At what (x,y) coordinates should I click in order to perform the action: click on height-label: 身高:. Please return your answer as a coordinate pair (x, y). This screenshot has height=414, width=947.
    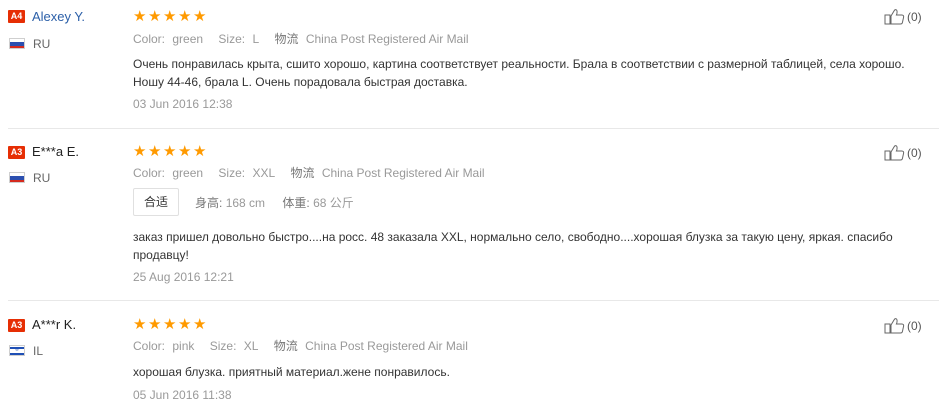
    Looking at the image, I should click on (209, 203).